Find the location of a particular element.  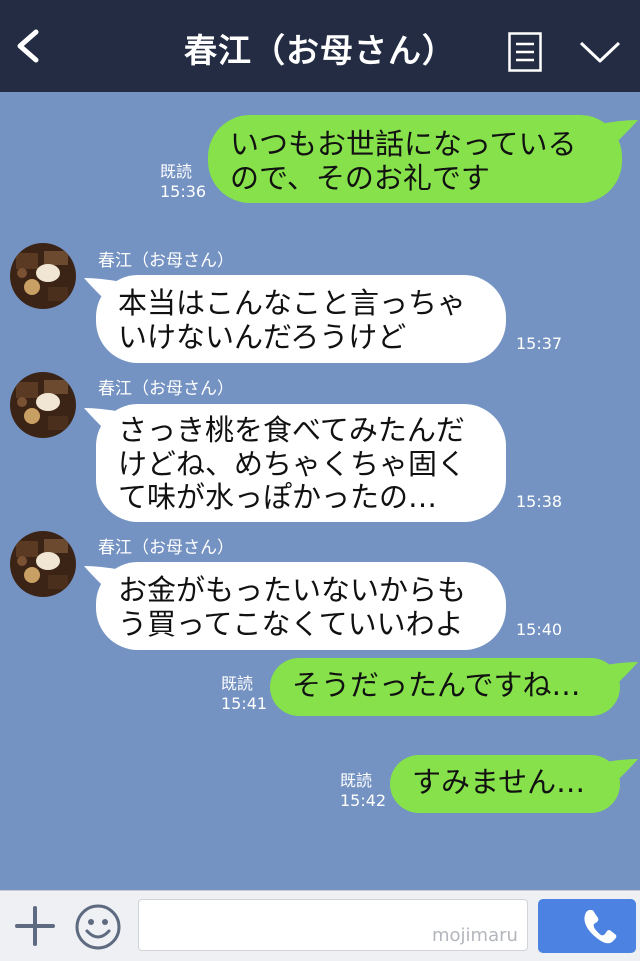

chat-header: 春江（お母さん） is located at coordinates (320, 46).